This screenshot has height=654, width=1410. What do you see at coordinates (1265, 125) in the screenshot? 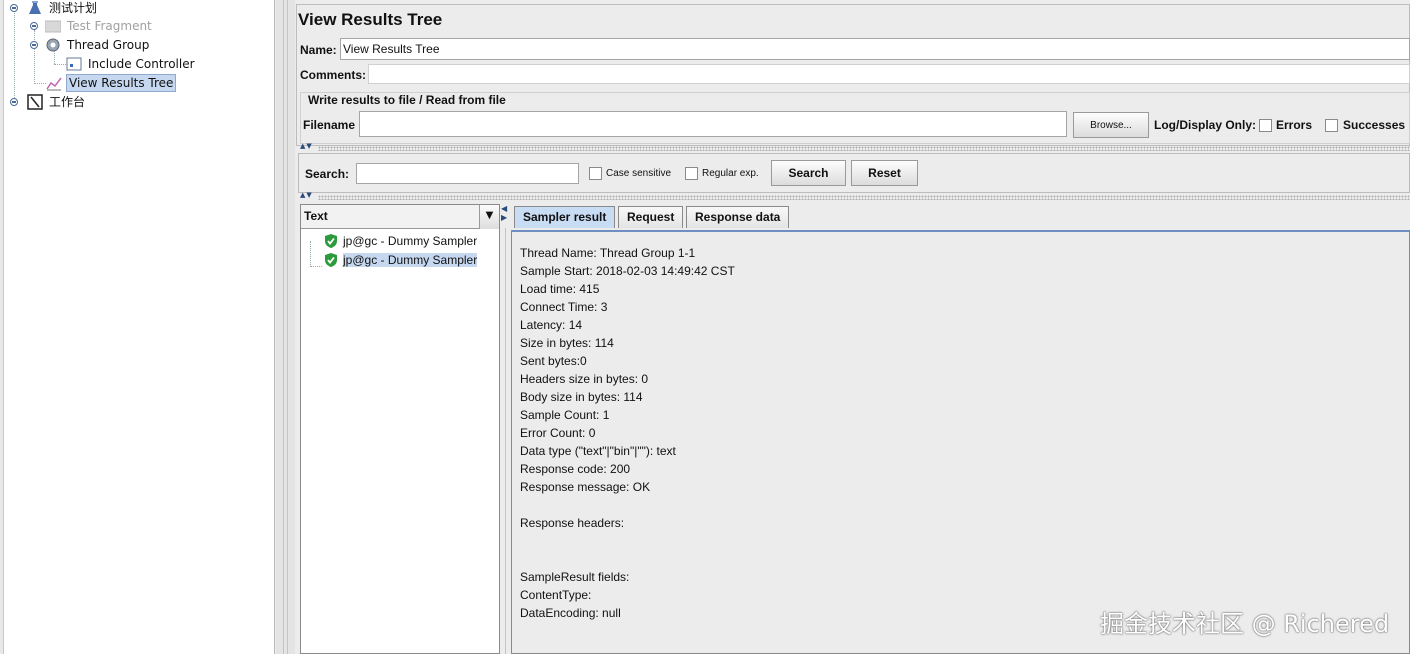
I see `errors-checkbox` at bounding box center [1265, 125].